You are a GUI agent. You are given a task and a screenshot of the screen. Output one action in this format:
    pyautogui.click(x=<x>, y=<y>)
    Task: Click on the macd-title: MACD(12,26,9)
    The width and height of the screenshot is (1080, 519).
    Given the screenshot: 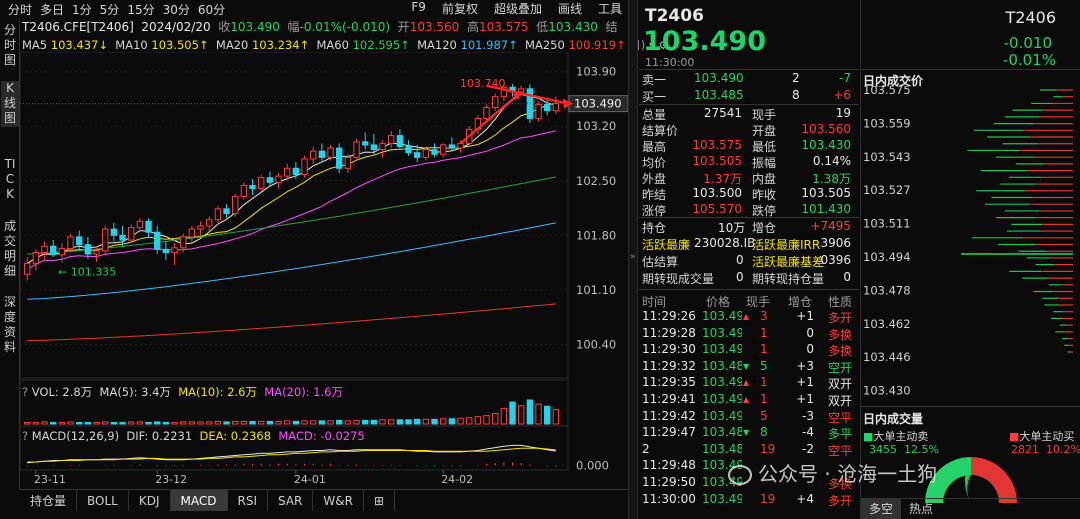 What is the action you would take?
    pyautogui.click(x=75, y=436)
    